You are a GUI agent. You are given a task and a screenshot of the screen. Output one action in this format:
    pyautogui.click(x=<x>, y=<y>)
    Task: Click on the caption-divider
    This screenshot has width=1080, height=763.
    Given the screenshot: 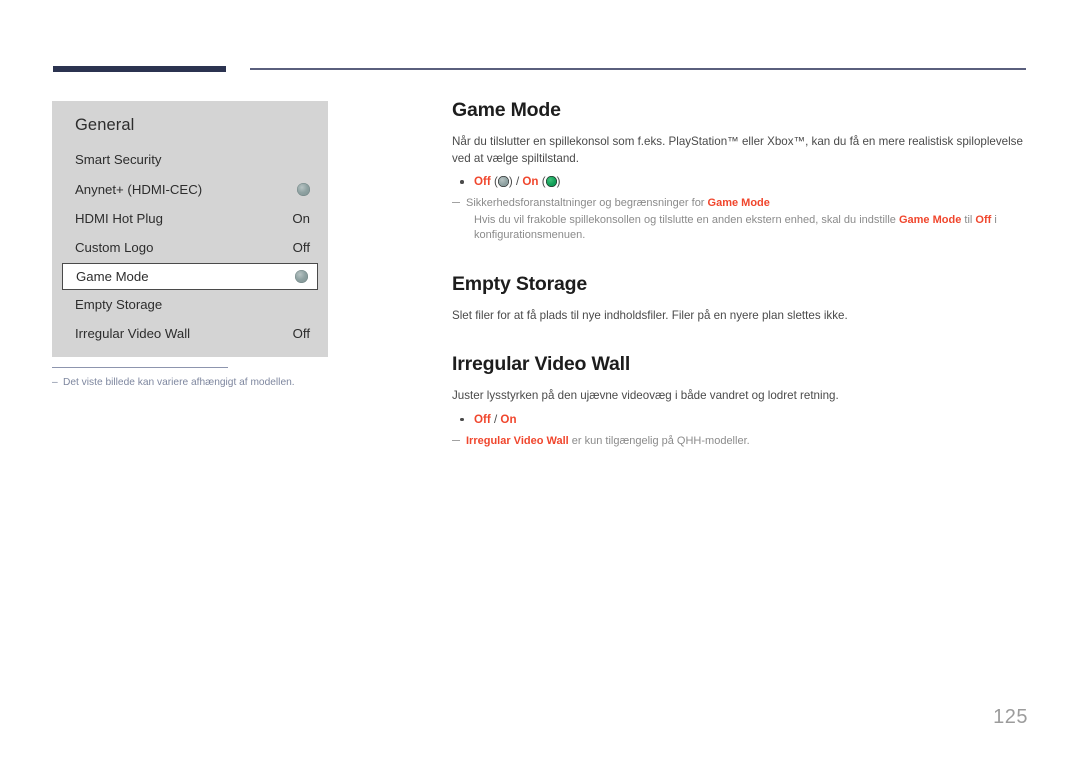 What is the action you would take?
    pyautogui.click(x=140, y=367)
    